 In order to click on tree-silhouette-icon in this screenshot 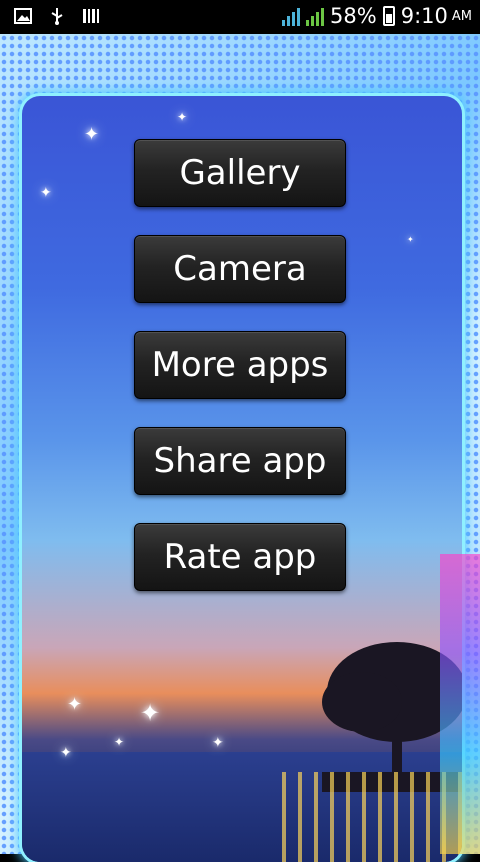, I will do `click(392, 717)`.